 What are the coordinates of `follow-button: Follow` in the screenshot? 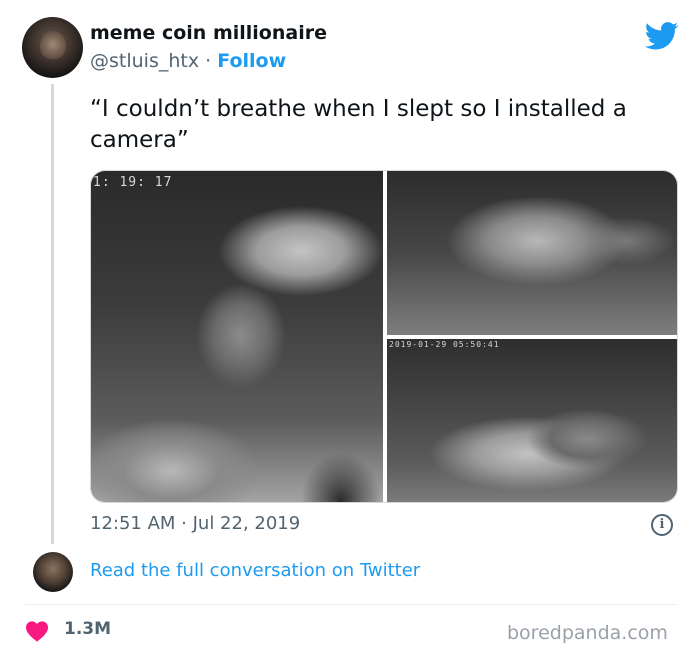 It's located at (251, 61).